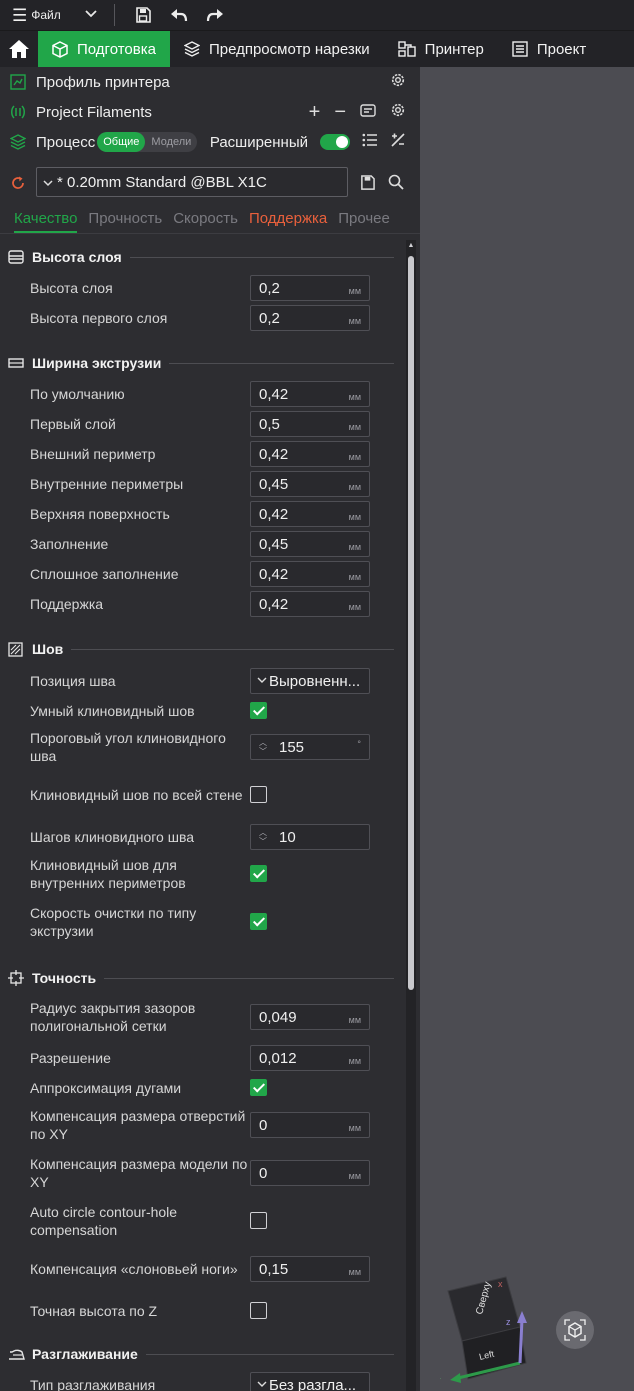 The height and width of the screenshot is (1391, 634). Describe the element at coordinates (162, 182) in the screenshot. I see `preset-name: * 0.20mm Standard @BBL X1C` at that location.